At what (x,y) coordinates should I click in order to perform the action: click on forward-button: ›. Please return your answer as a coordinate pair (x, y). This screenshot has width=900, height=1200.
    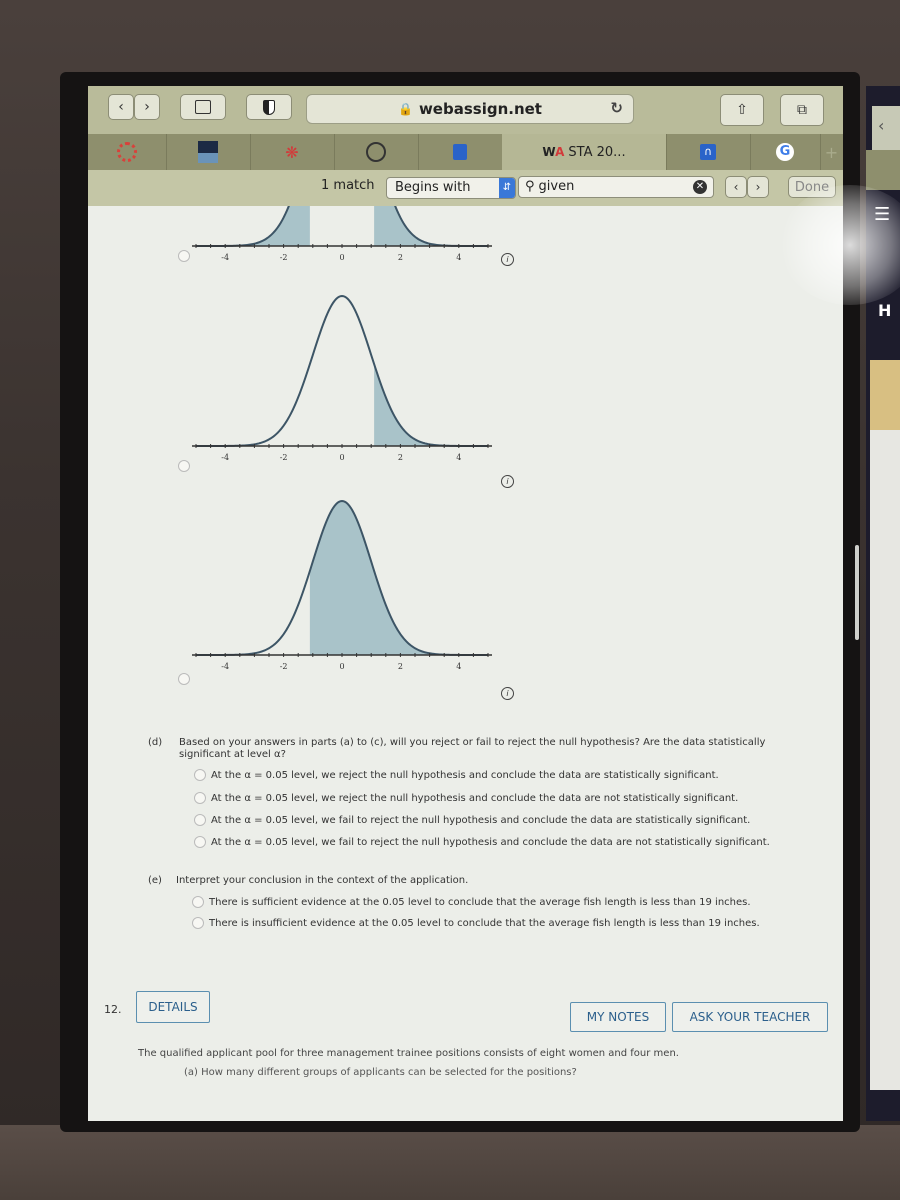
    Looking at the image, I should click on (147, 107).